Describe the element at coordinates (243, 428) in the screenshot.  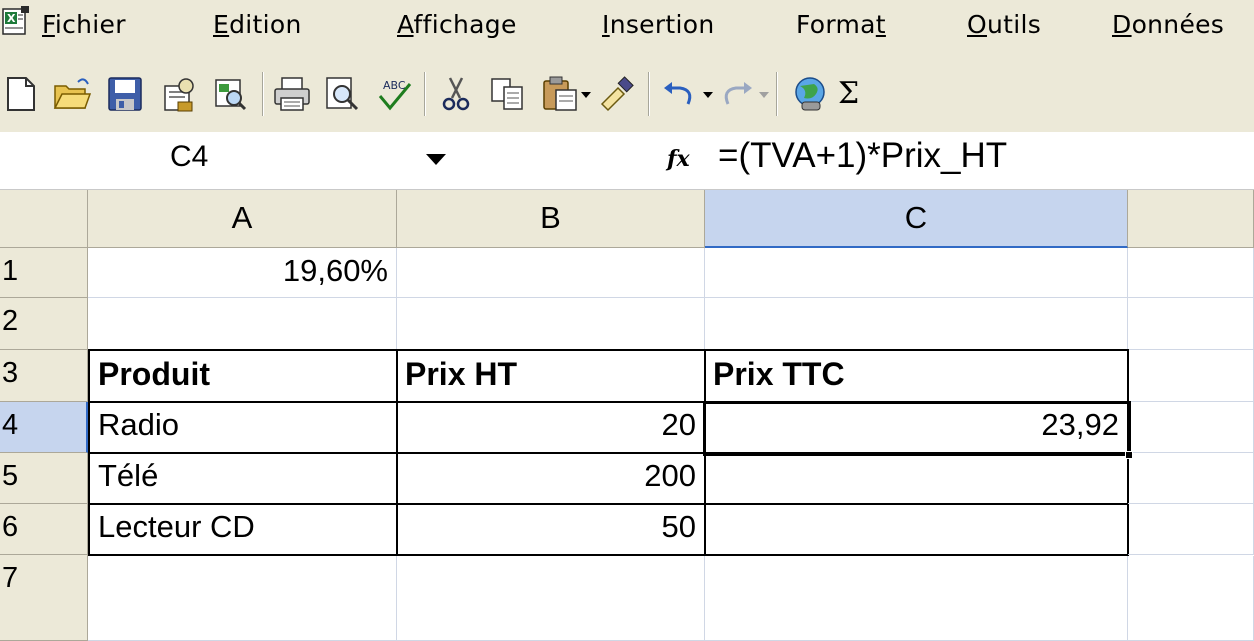
I see `cell-a4: Radio` at that location.